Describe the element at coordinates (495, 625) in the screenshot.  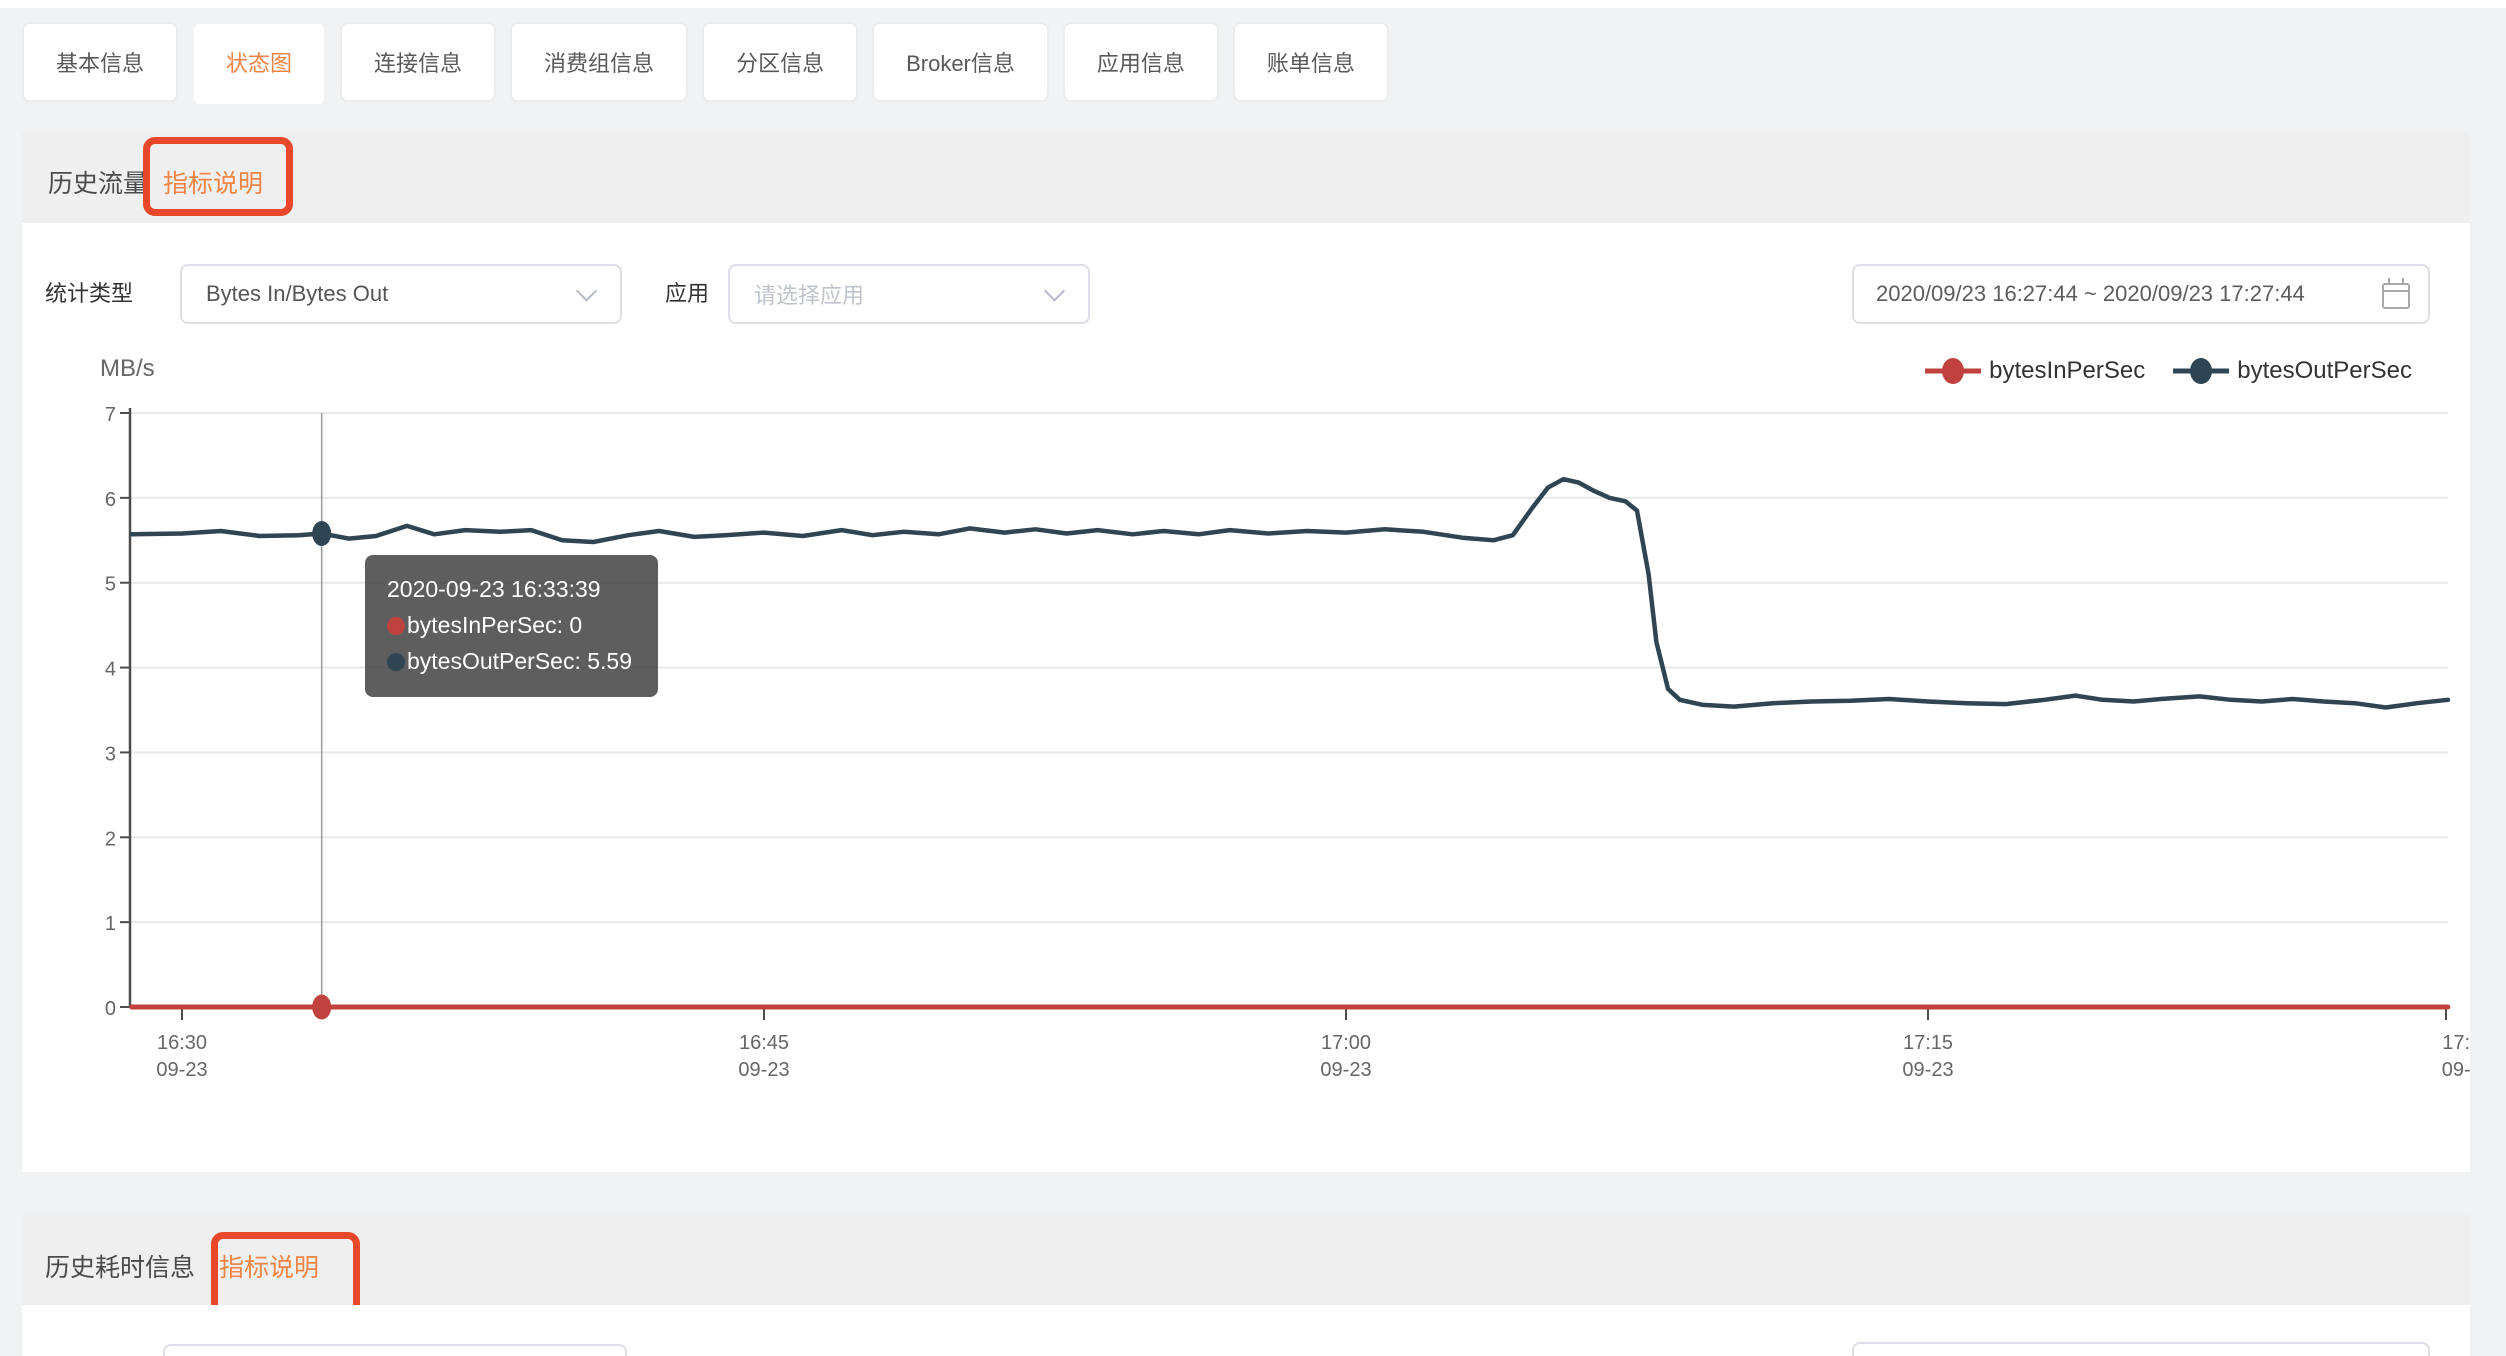
I see `tooltip-text-bytes-in: bytesInPerSec: 0` at that location.